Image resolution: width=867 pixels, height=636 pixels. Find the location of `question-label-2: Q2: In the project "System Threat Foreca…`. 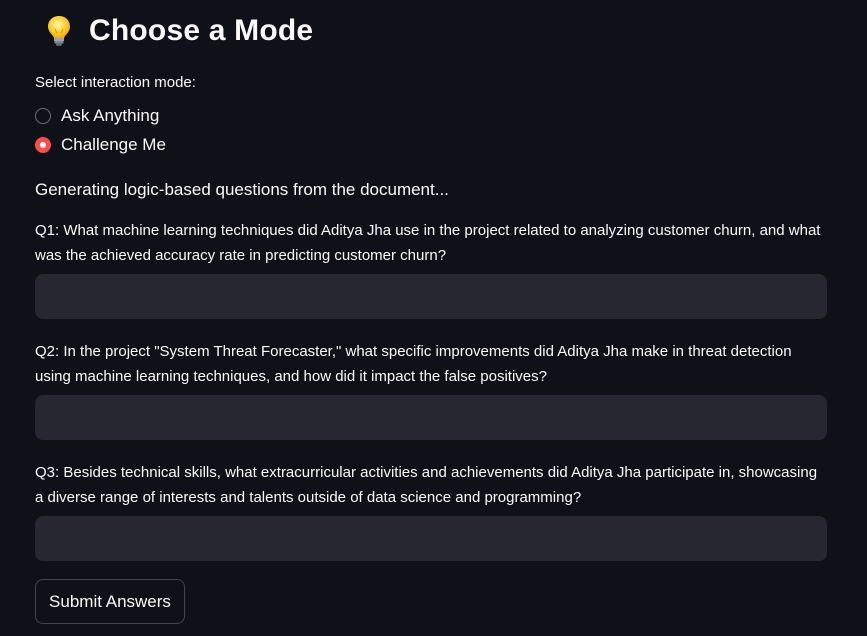

question-label-2: Q2: In the project "System Threat Foreca… is located at coordinates (413, 364).